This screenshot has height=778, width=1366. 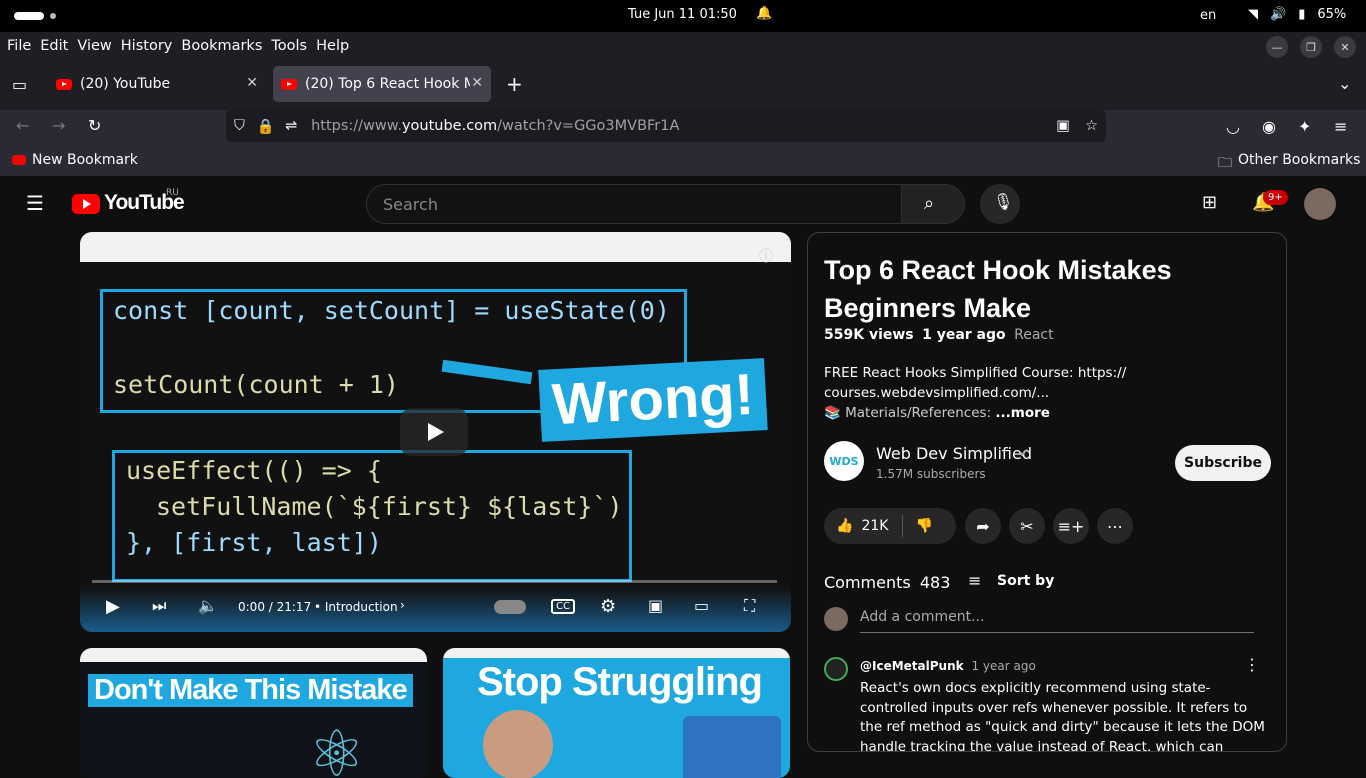 I want to click on notification-bell-icon: 🔔, so click(x=764, y=13).